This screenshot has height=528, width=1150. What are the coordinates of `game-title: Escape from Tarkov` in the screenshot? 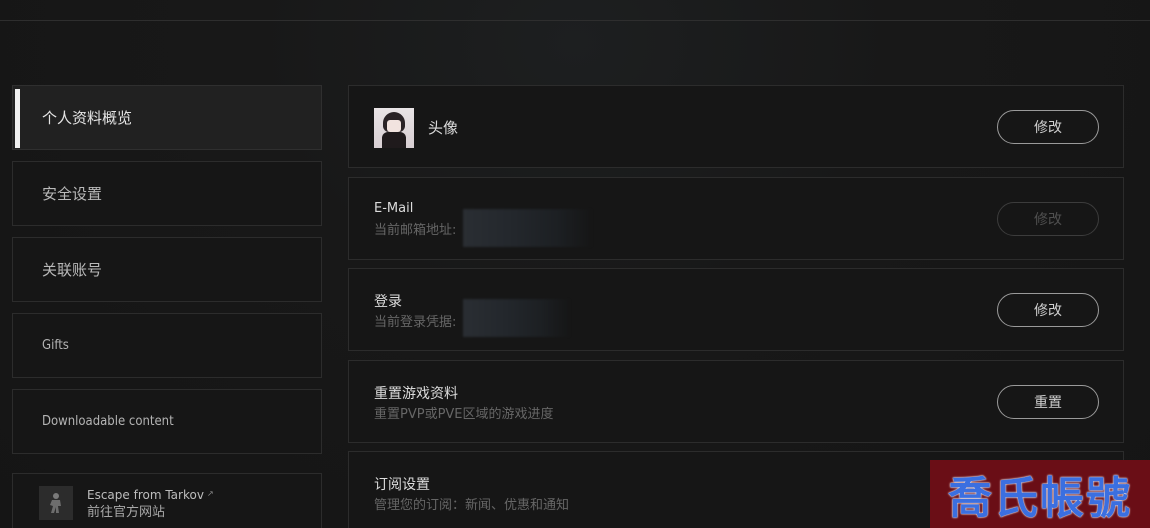 It's located at (145, 495).